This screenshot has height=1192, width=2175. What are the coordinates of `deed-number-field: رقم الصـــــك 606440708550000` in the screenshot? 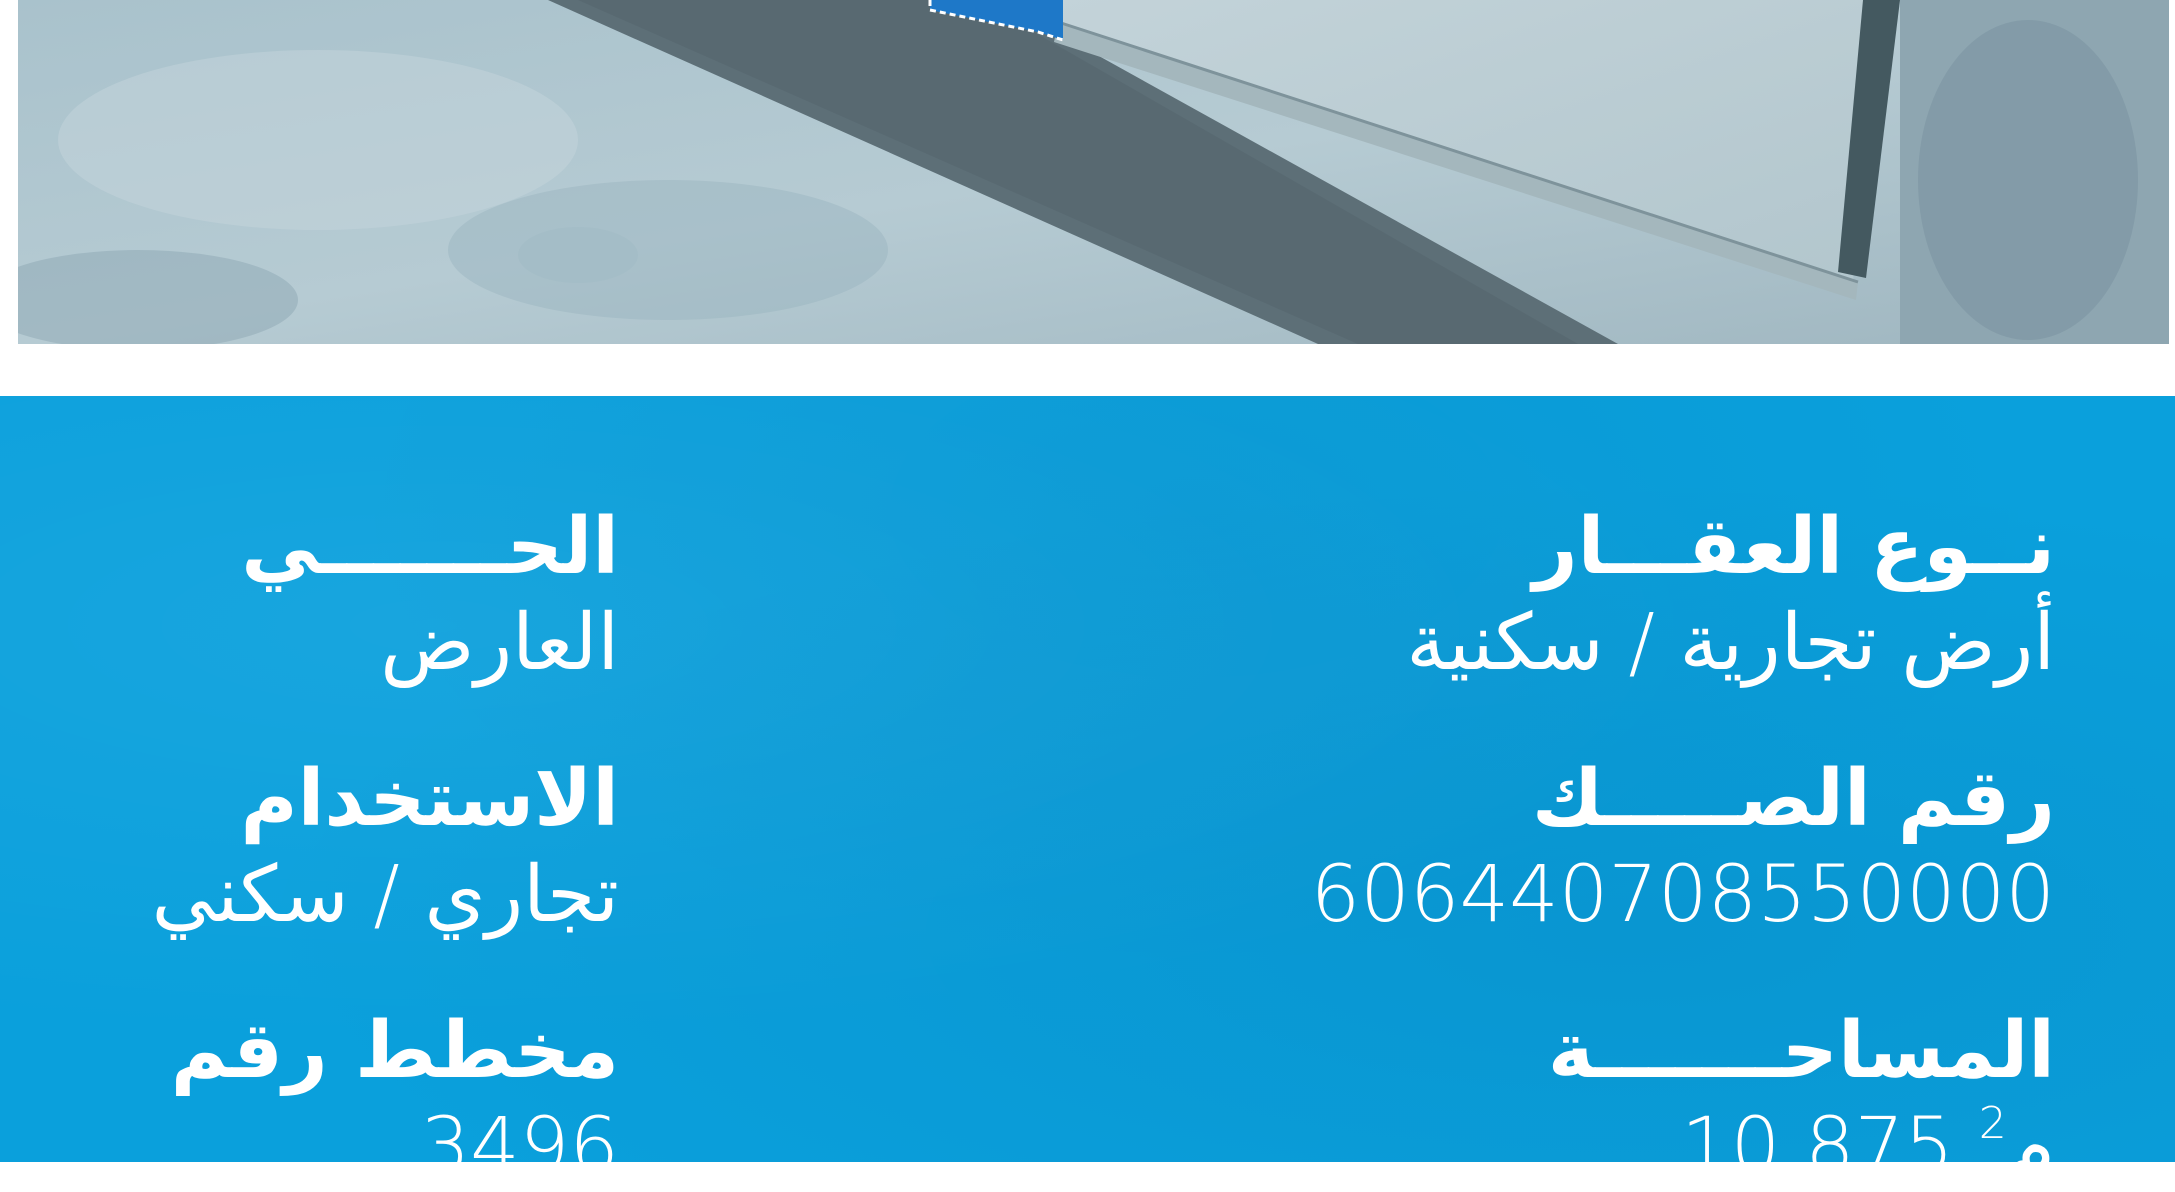 It's located at (1683, 847).